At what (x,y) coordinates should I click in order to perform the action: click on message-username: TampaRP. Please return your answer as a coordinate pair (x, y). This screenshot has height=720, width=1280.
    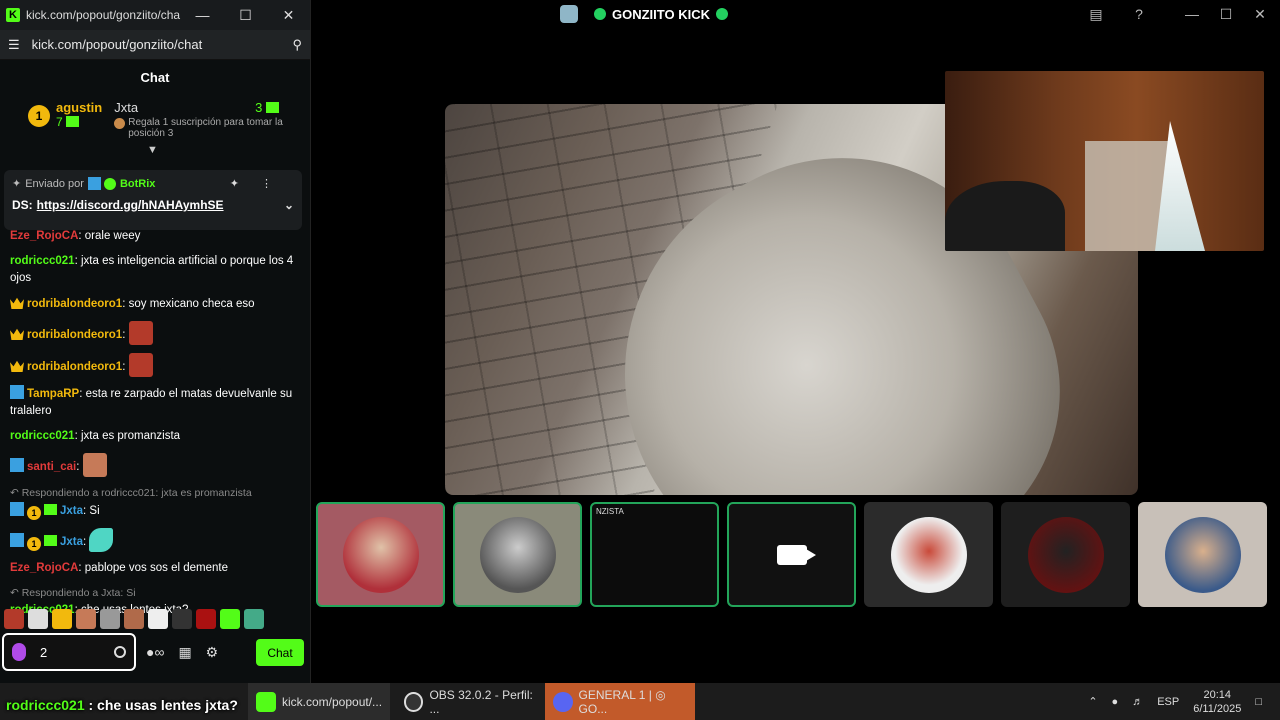
    Looking at the image, I should click on (53, 394).